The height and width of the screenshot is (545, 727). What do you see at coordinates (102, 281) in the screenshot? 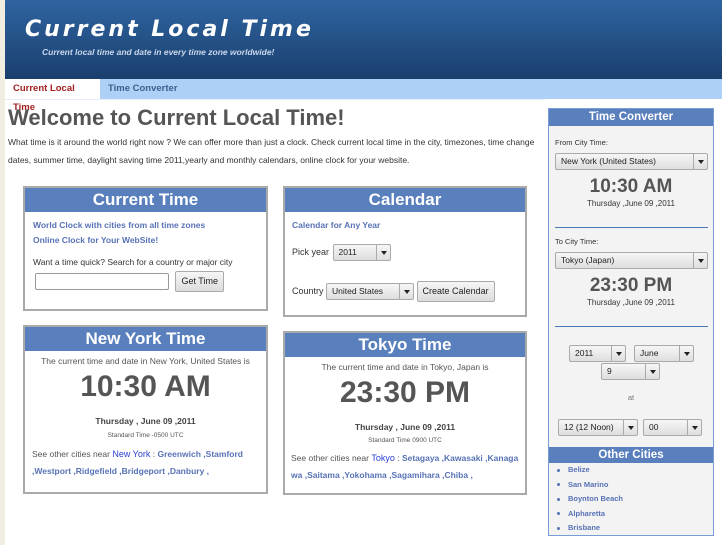
I see `city-search-input` at bounding box center [102, 281].